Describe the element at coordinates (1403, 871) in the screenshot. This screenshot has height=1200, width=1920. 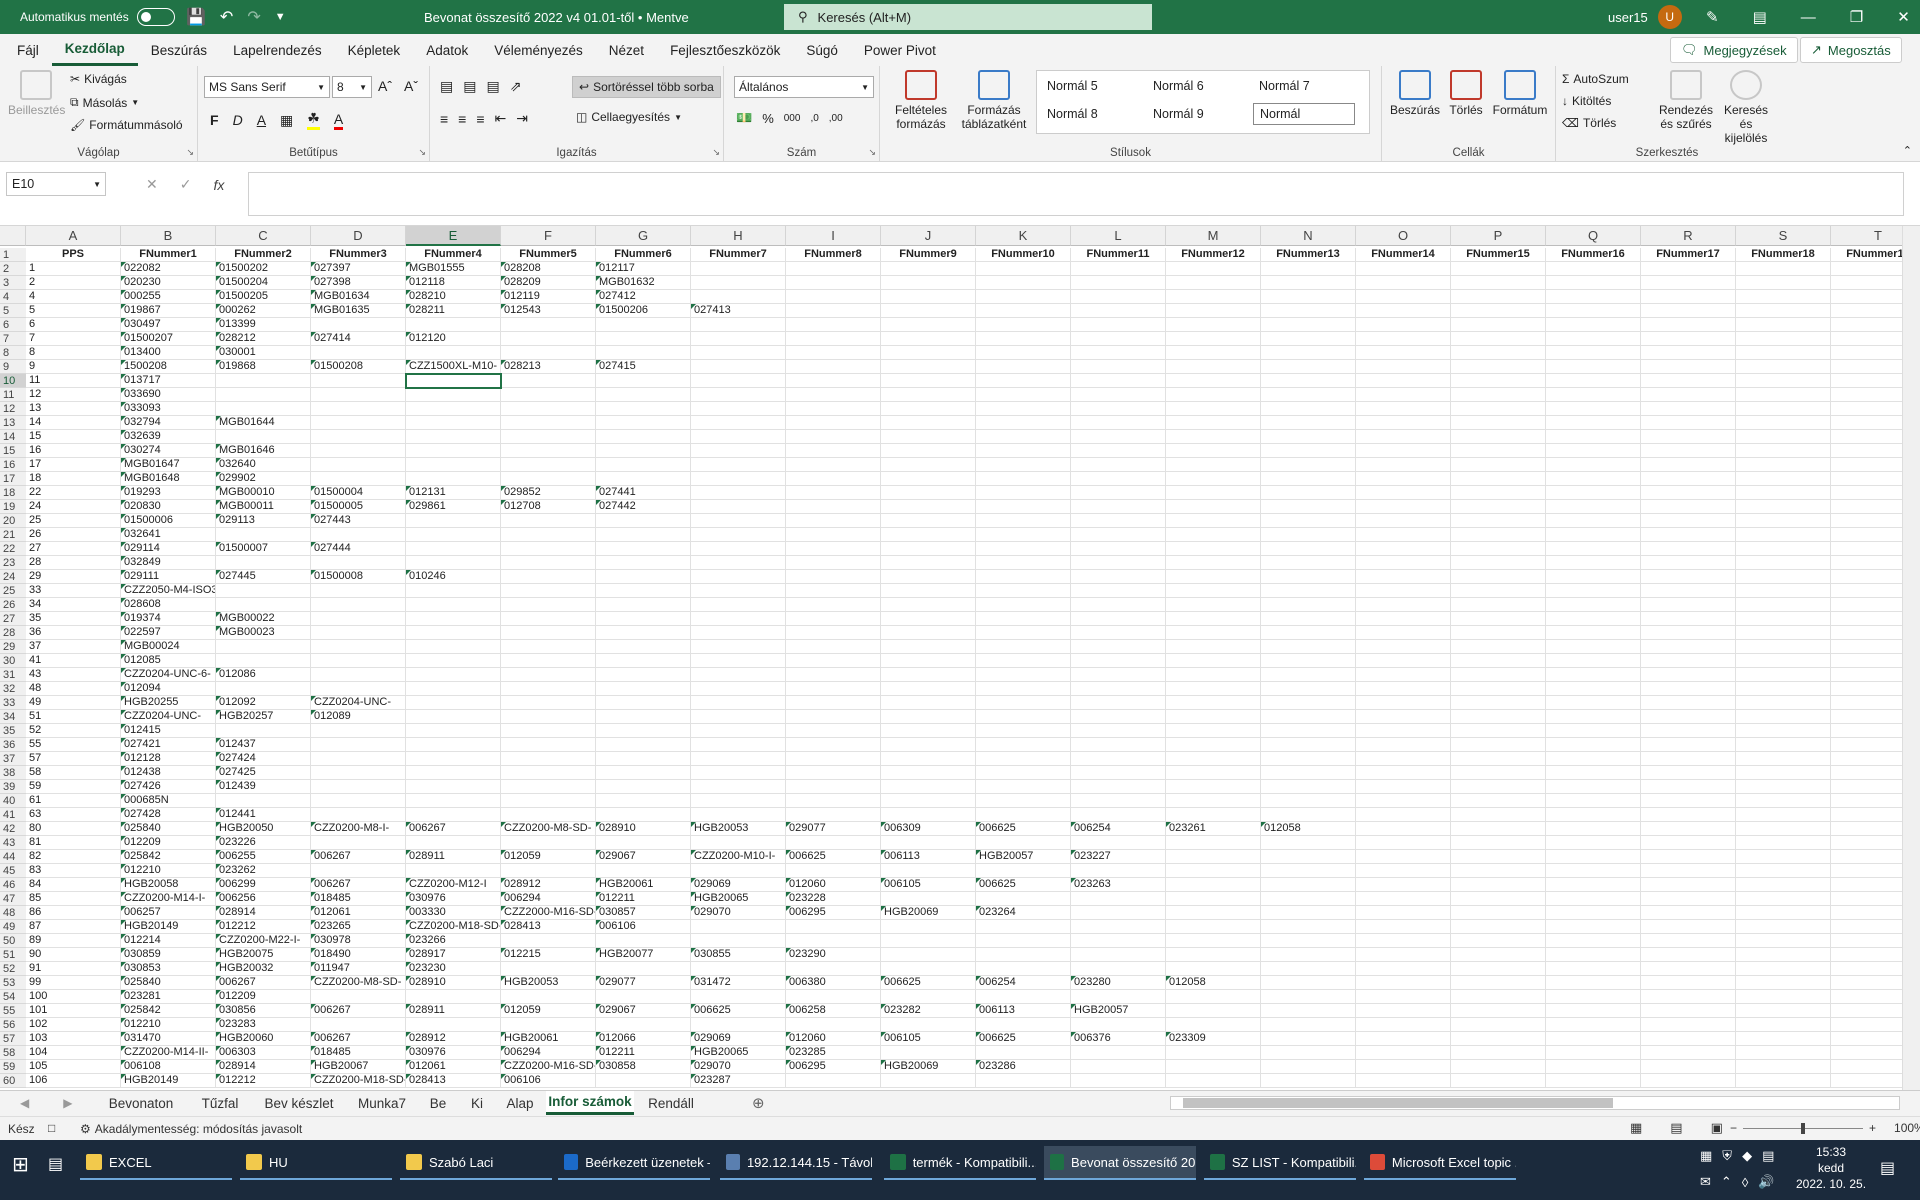
I see `cell-o45` at that location.